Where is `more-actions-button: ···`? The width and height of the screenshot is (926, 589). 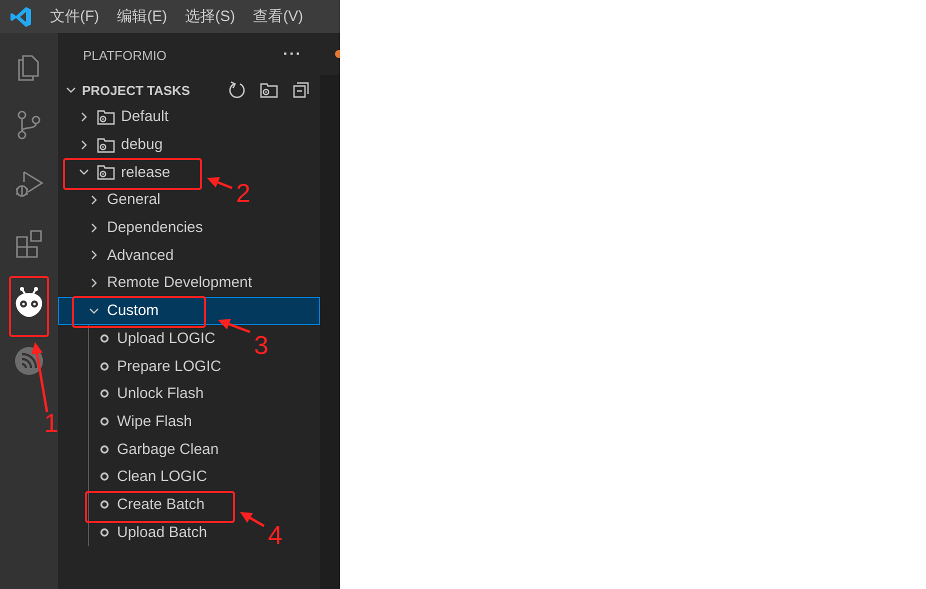
more-actions-button: ··· is located at coordinates (292, 55).